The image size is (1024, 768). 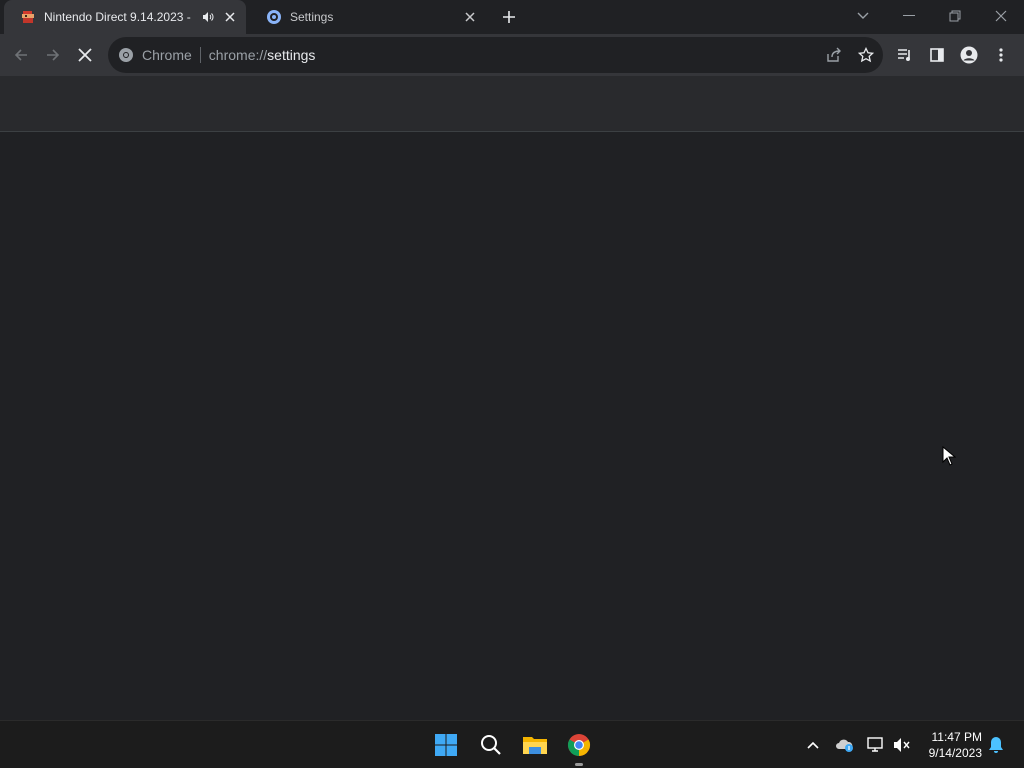 I want to click on chrome-taskbar-icon, so click(x=579, y=745).